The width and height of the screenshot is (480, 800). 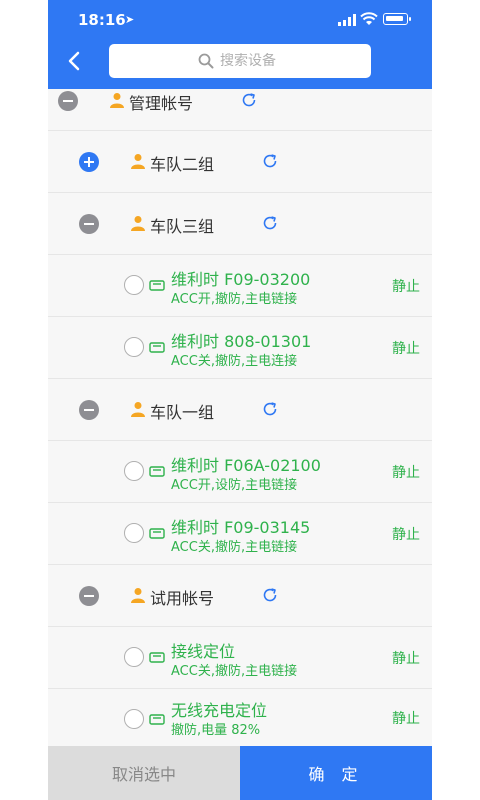 I want to click on cancel-selection-button: 取消选中, so click(x=144, y=773).